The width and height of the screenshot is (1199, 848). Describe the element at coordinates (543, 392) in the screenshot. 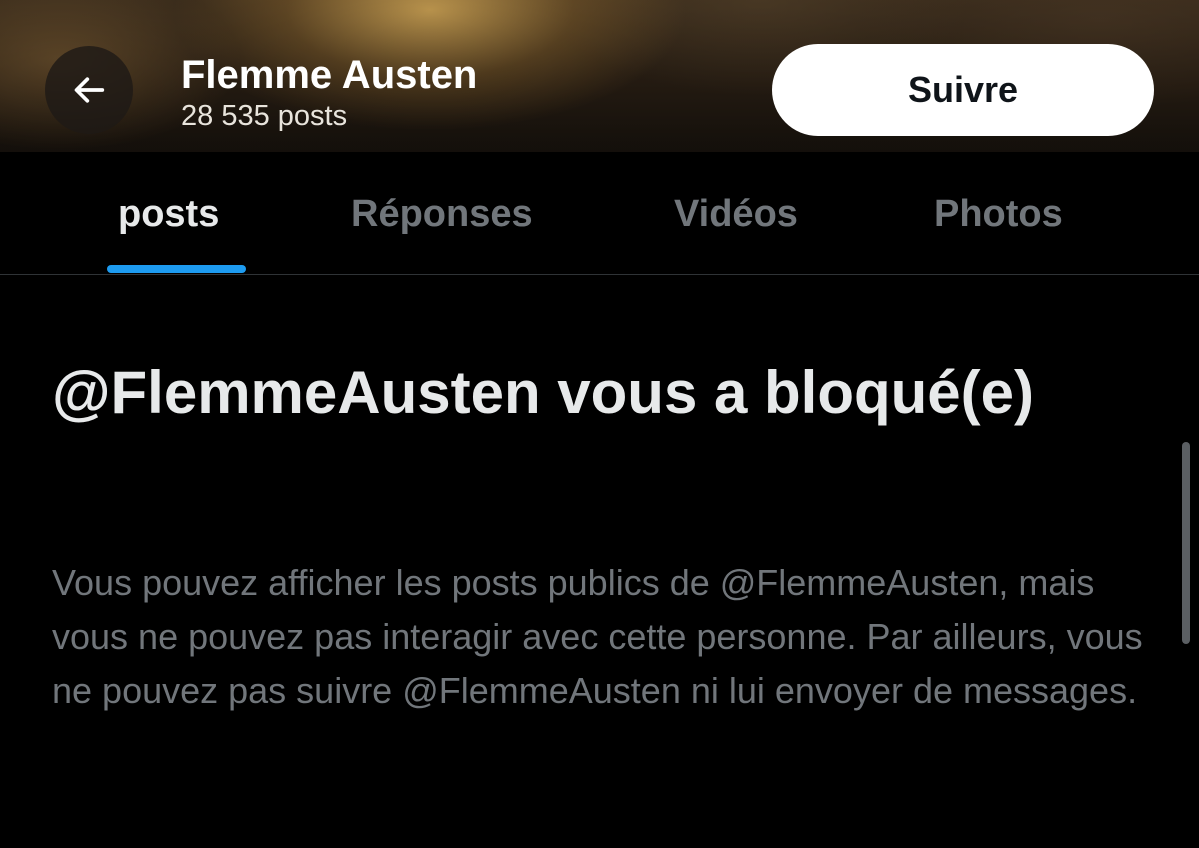

I see `blocked-title: @FlemmeAusten vous a bloqué(e)` at that location.